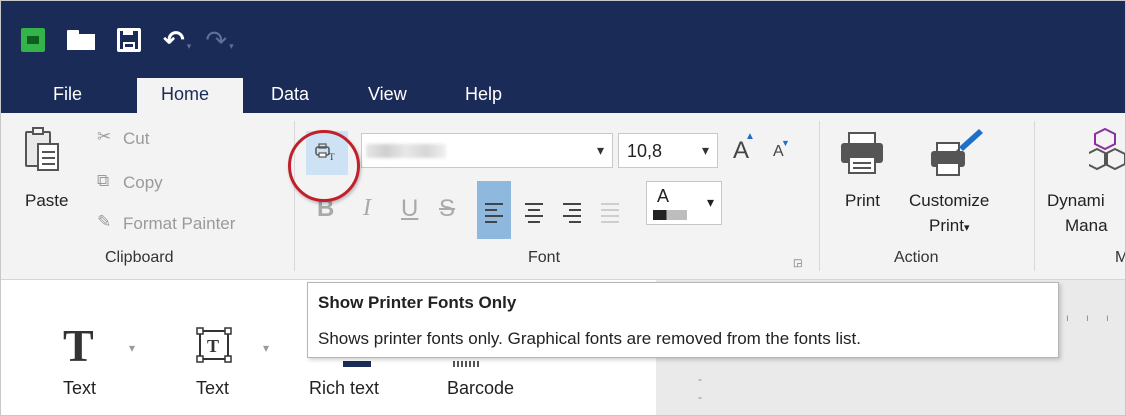  I want to click on italic-button: I, so click(367, 208).